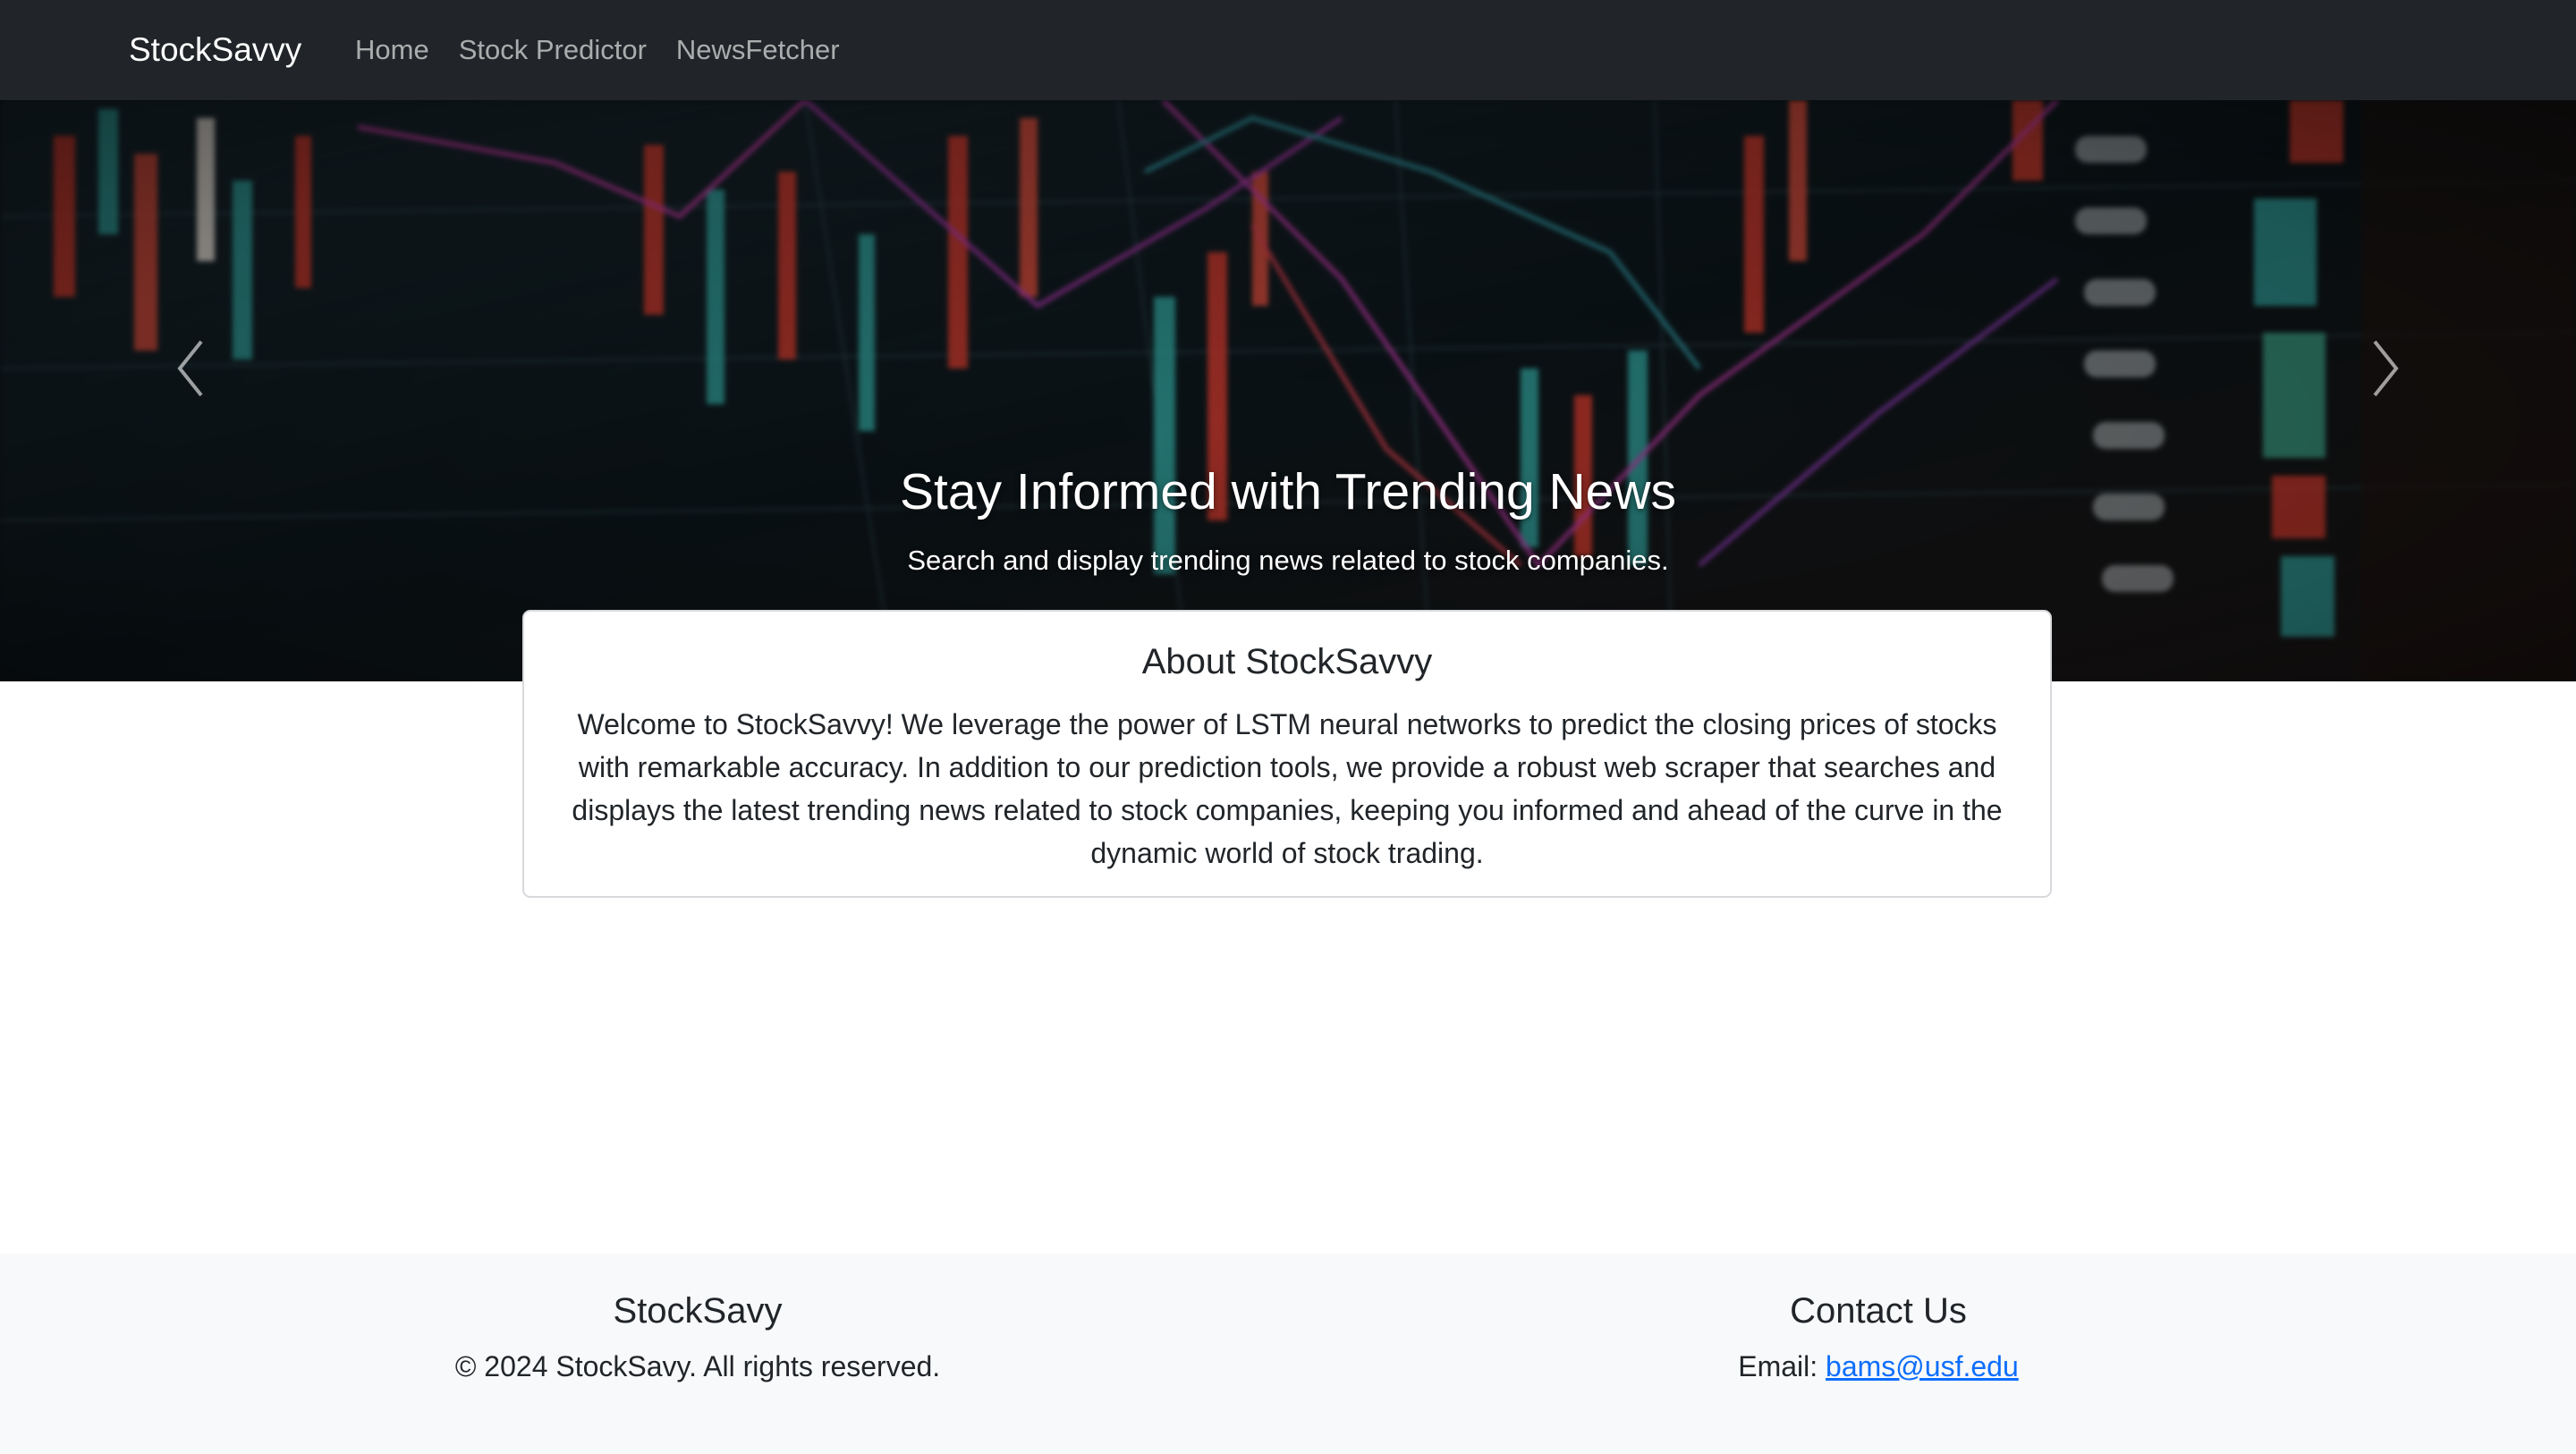  Describe the element at coordinates (758, 50) in the screenshot. I see `nav-link-newsfetcher: NewsFetcher` at that location.